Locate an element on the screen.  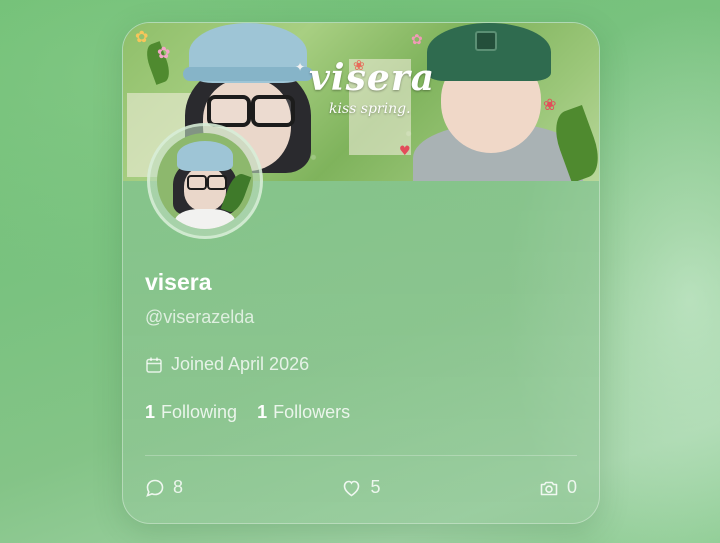
likes-count: 5 is located at coordinates (375, 487).